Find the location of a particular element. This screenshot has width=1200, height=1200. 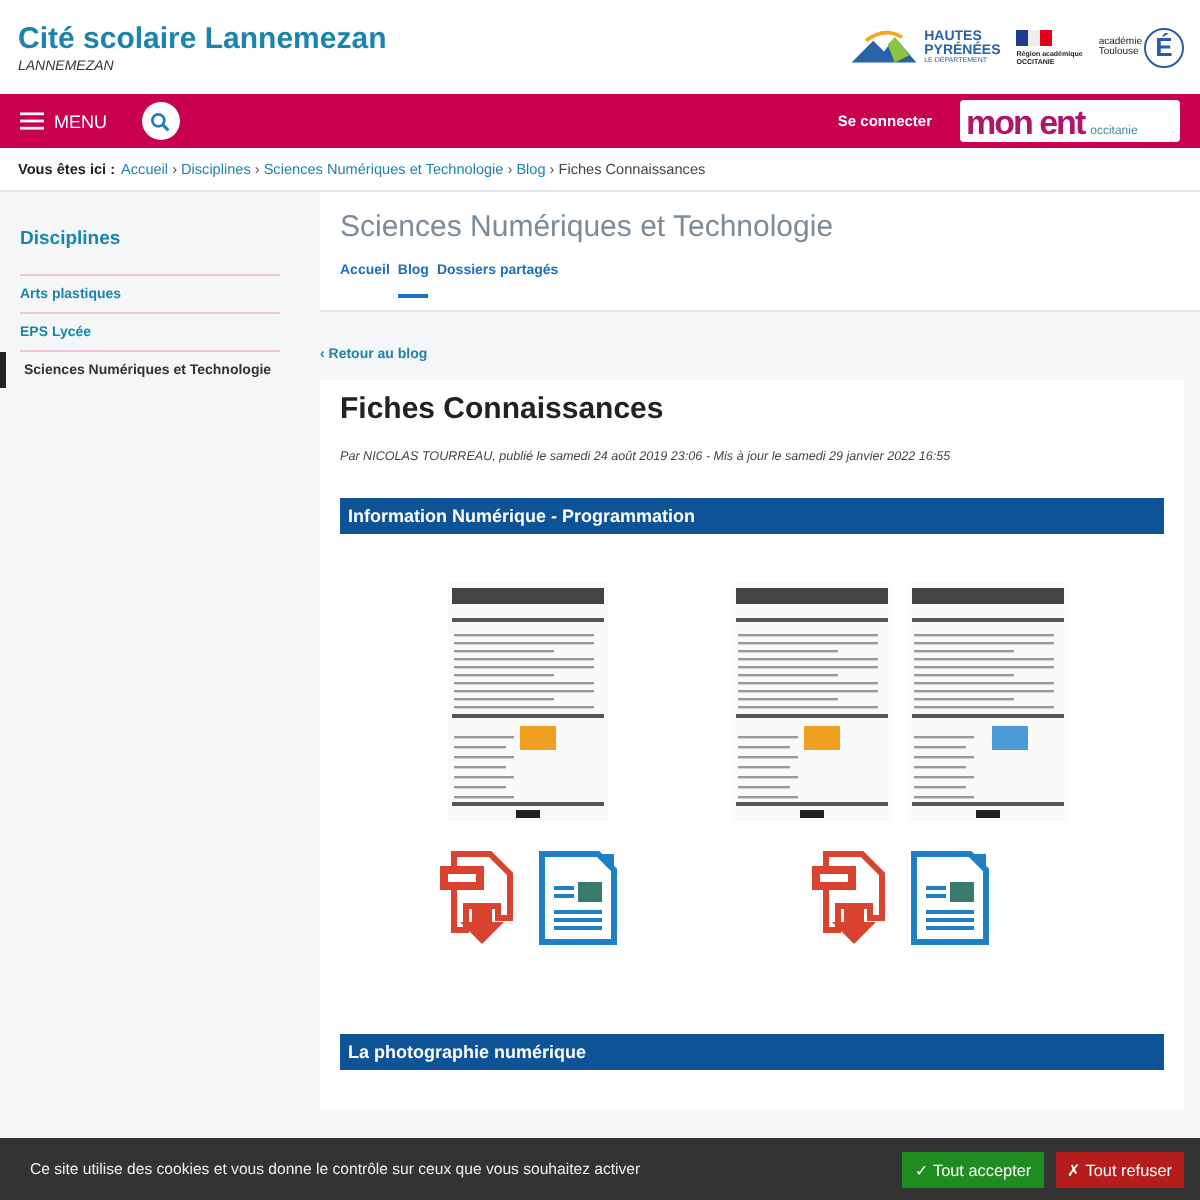

search-button is located at coordinates (160, 121).